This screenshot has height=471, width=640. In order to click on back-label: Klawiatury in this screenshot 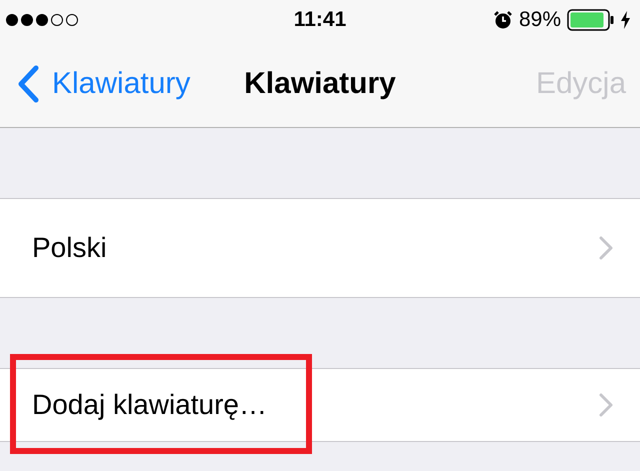, I will do `click(121, 83)`.